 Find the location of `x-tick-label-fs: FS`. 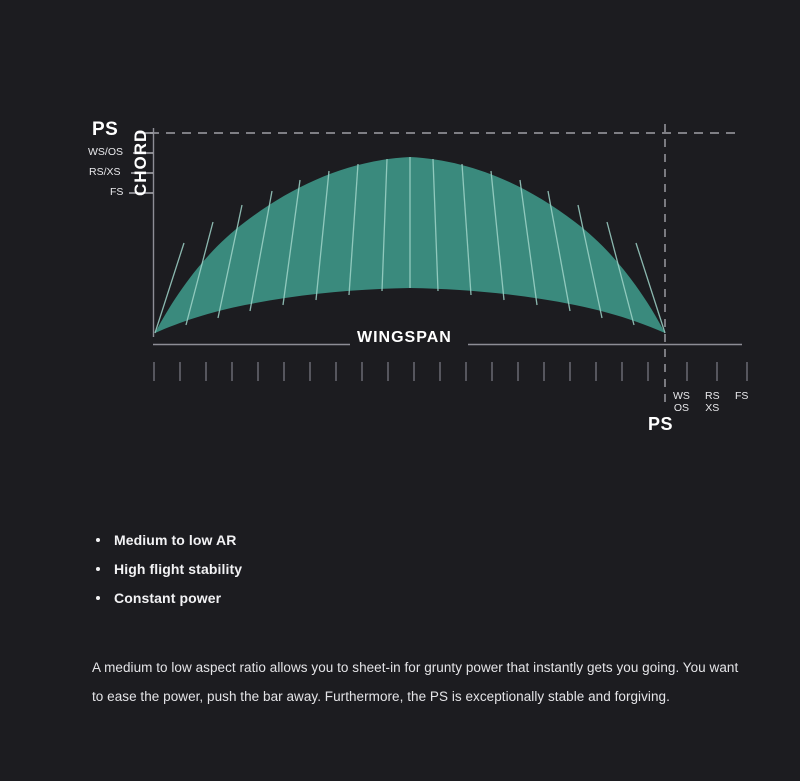

x-tick-label-fs: FS is located at coordinates (741, 396).